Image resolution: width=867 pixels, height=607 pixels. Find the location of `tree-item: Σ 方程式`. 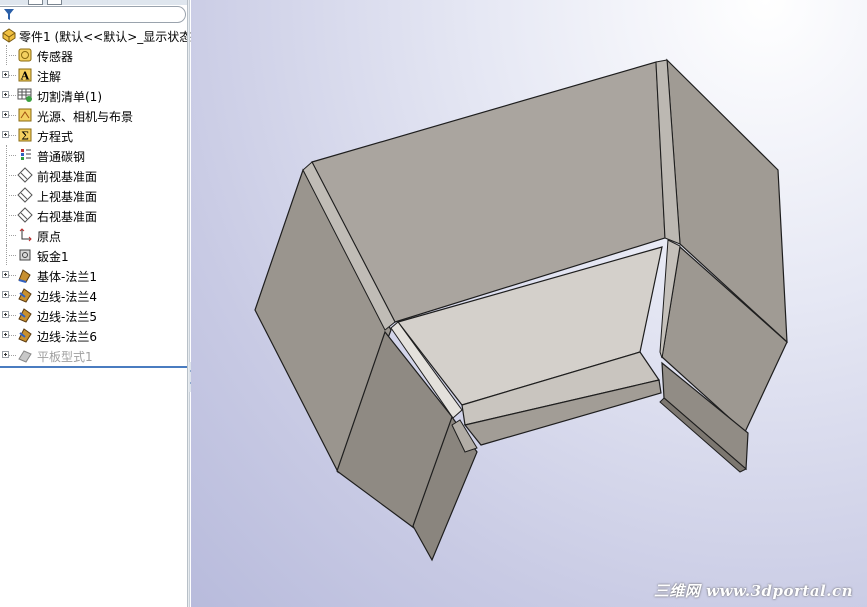

tree-item: Σ 方程式 is located at coordinates (93, 135).